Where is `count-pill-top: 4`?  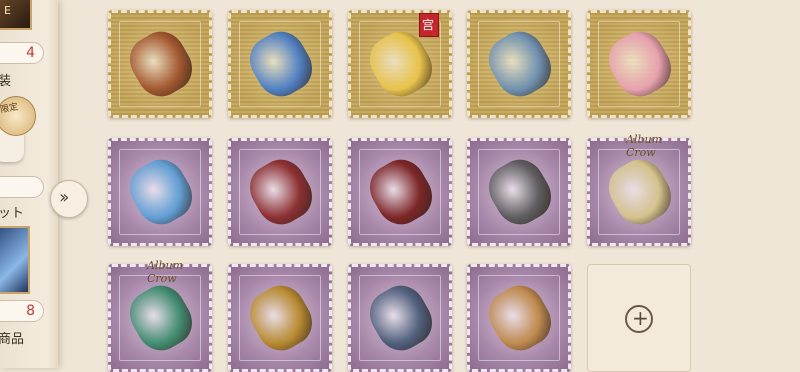 count-pill-top: 4 is located at coordinates (22, 53).